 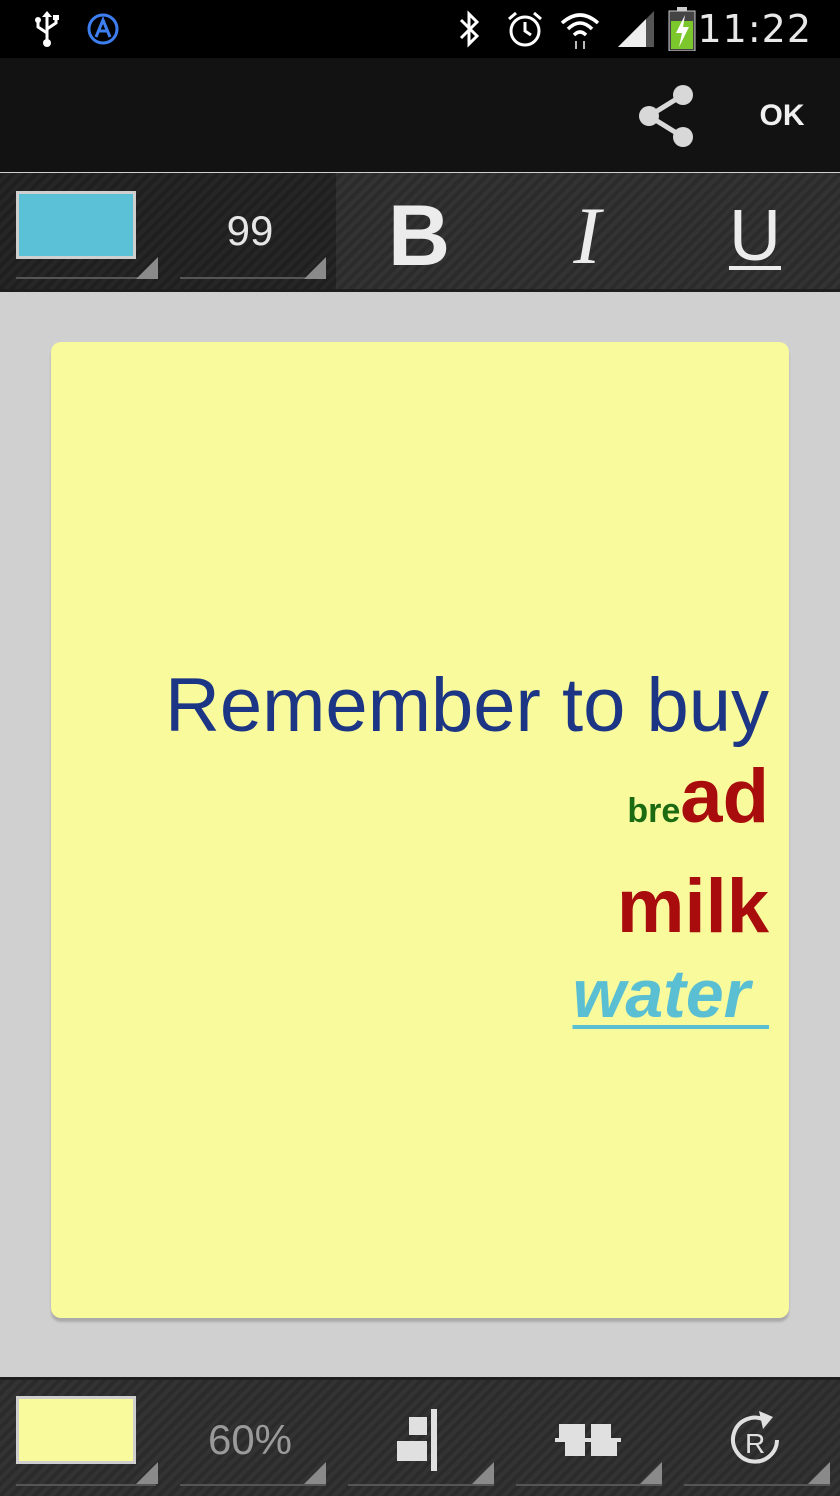 What do you see at coordinates (420, 29) in the screenshot?
I see `status-bar: 11:22` at bounding box center [420, 29].